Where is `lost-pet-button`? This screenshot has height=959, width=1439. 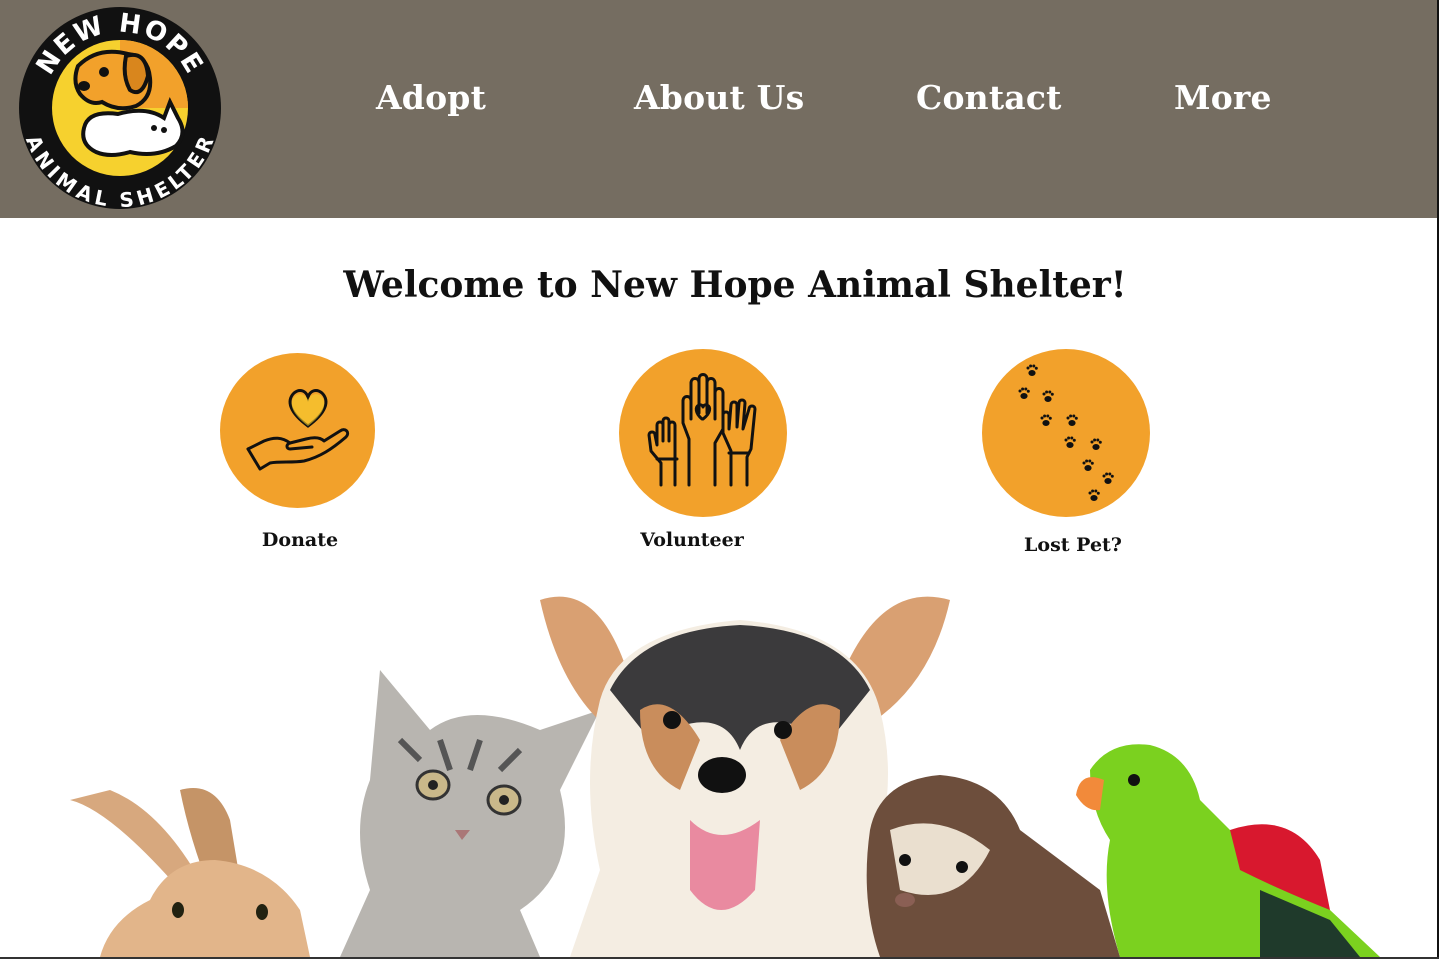 lost-pet-button is located at coordinates (1066, 433).